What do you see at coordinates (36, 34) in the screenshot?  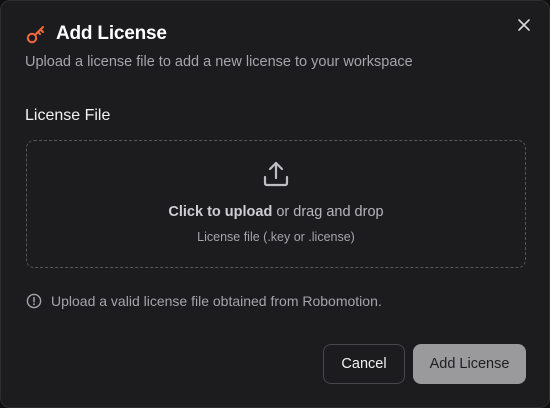 I see `key-icon` at bounding box center [36, 34].